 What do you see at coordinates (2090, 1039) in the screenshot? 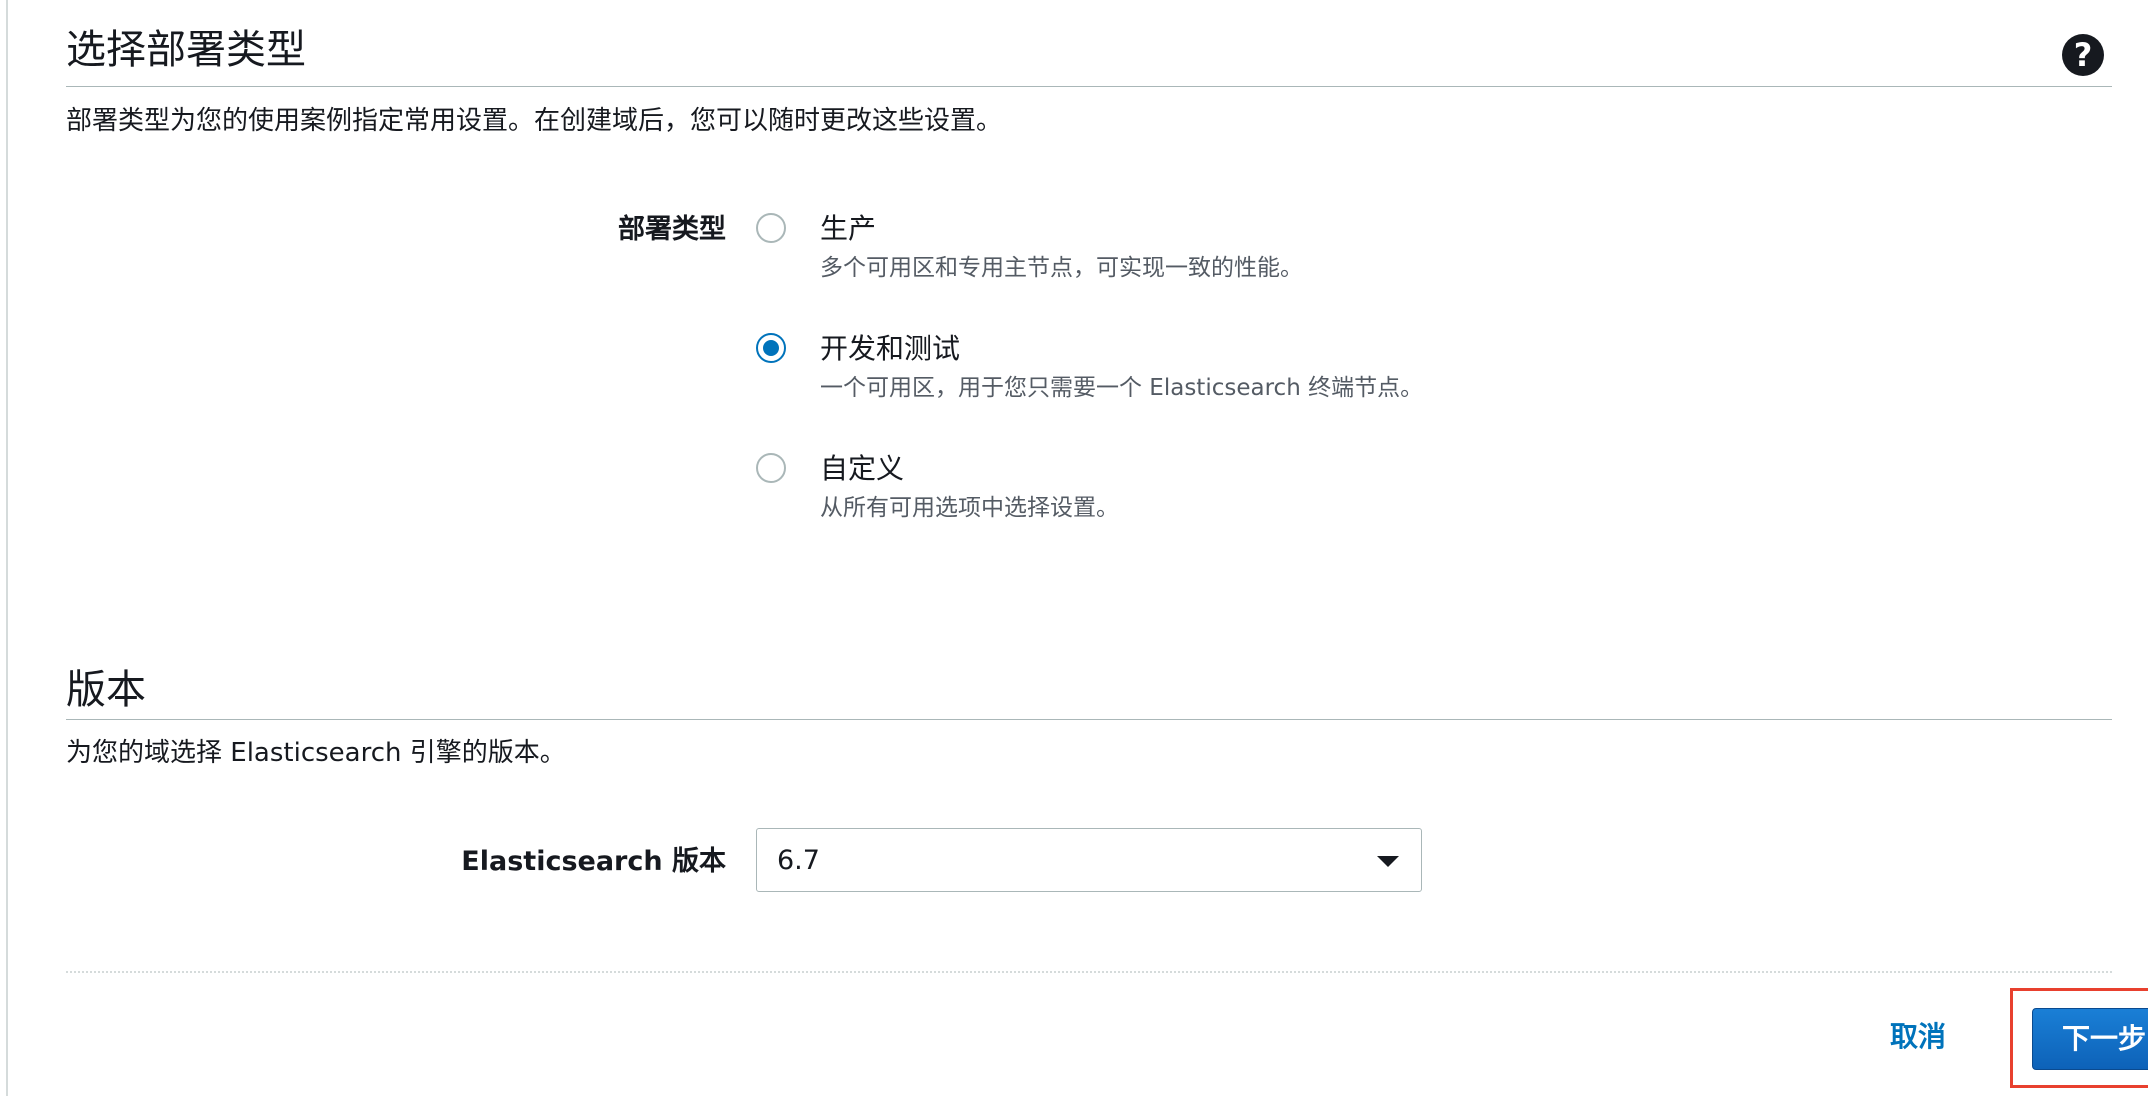
I see `next-button: 下一步` at bounding box center [2090, 1039].